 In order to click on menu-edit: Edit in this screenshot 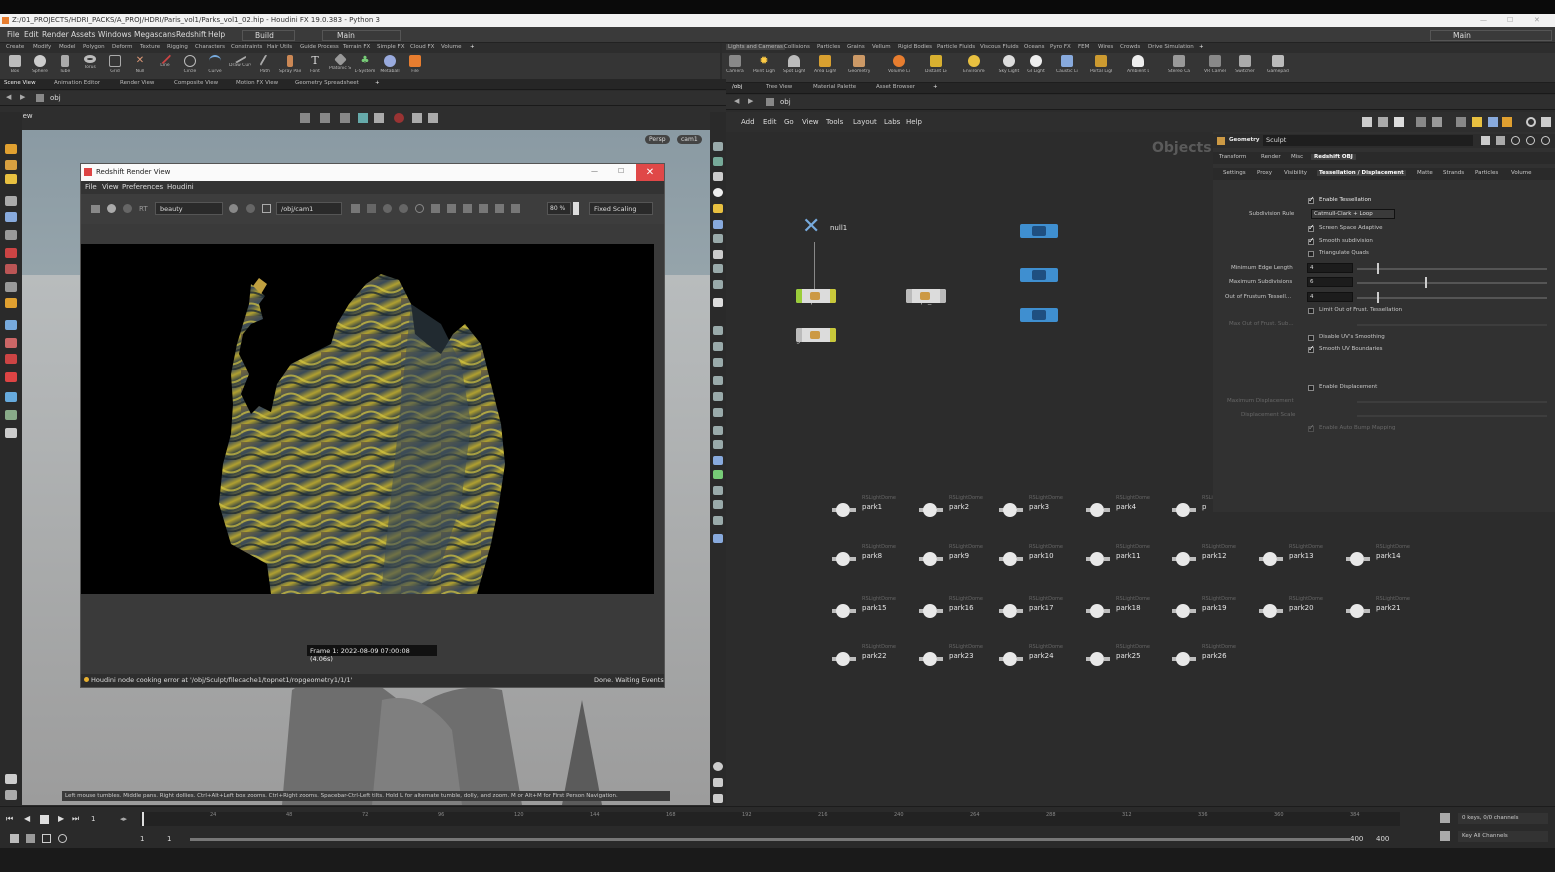, I will do `click(31, 34)`.